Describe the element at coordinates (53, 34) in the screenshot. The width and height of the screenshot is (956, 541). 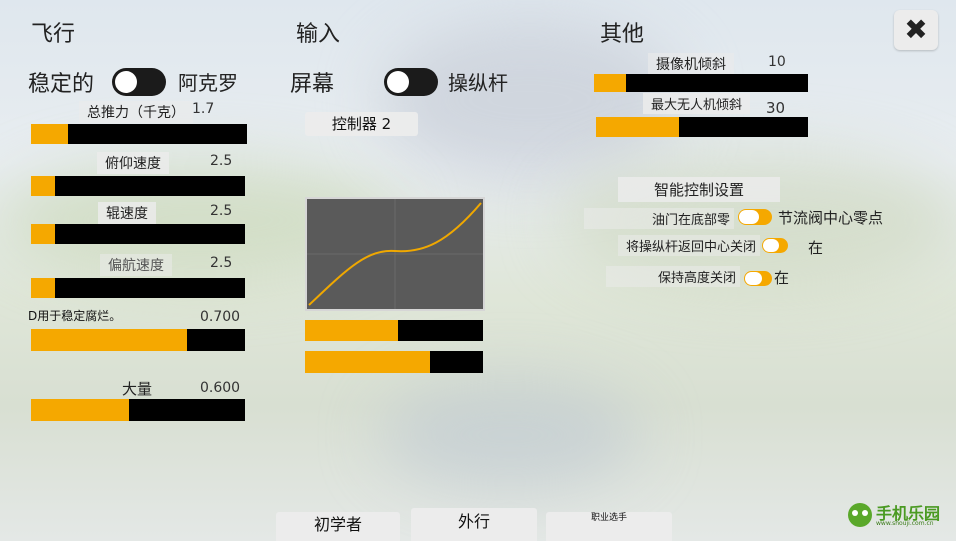
I see `flight-section-title: 飞行` at that location.